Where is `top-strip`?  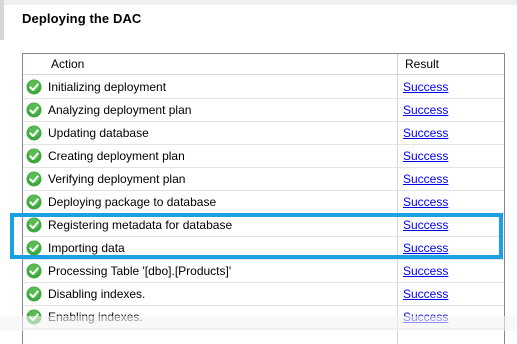 top-strip is located at coordinates (258, 2).